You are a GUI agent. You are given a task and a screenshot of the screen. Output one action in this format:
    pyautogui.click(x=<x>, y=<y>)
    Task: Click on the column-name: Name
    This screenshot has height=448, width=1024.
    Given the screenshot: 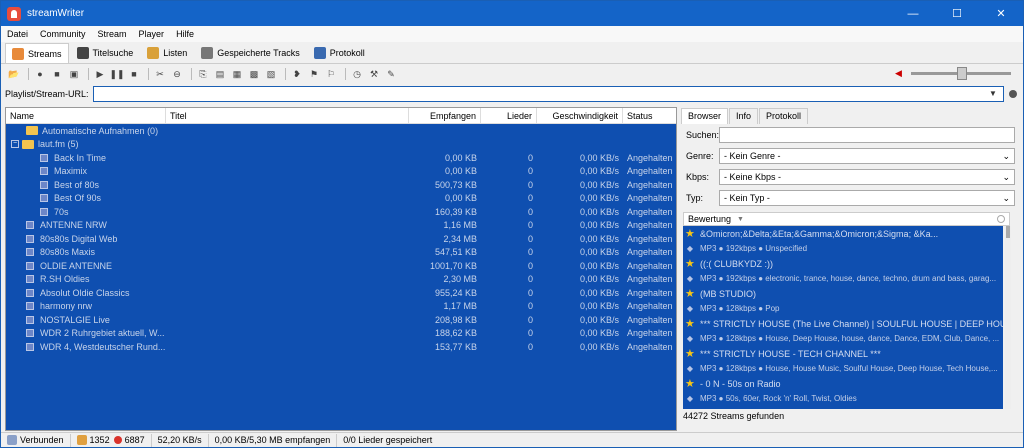 What is the action you would take?
    pyautogui.click(x=86, y=115)
    